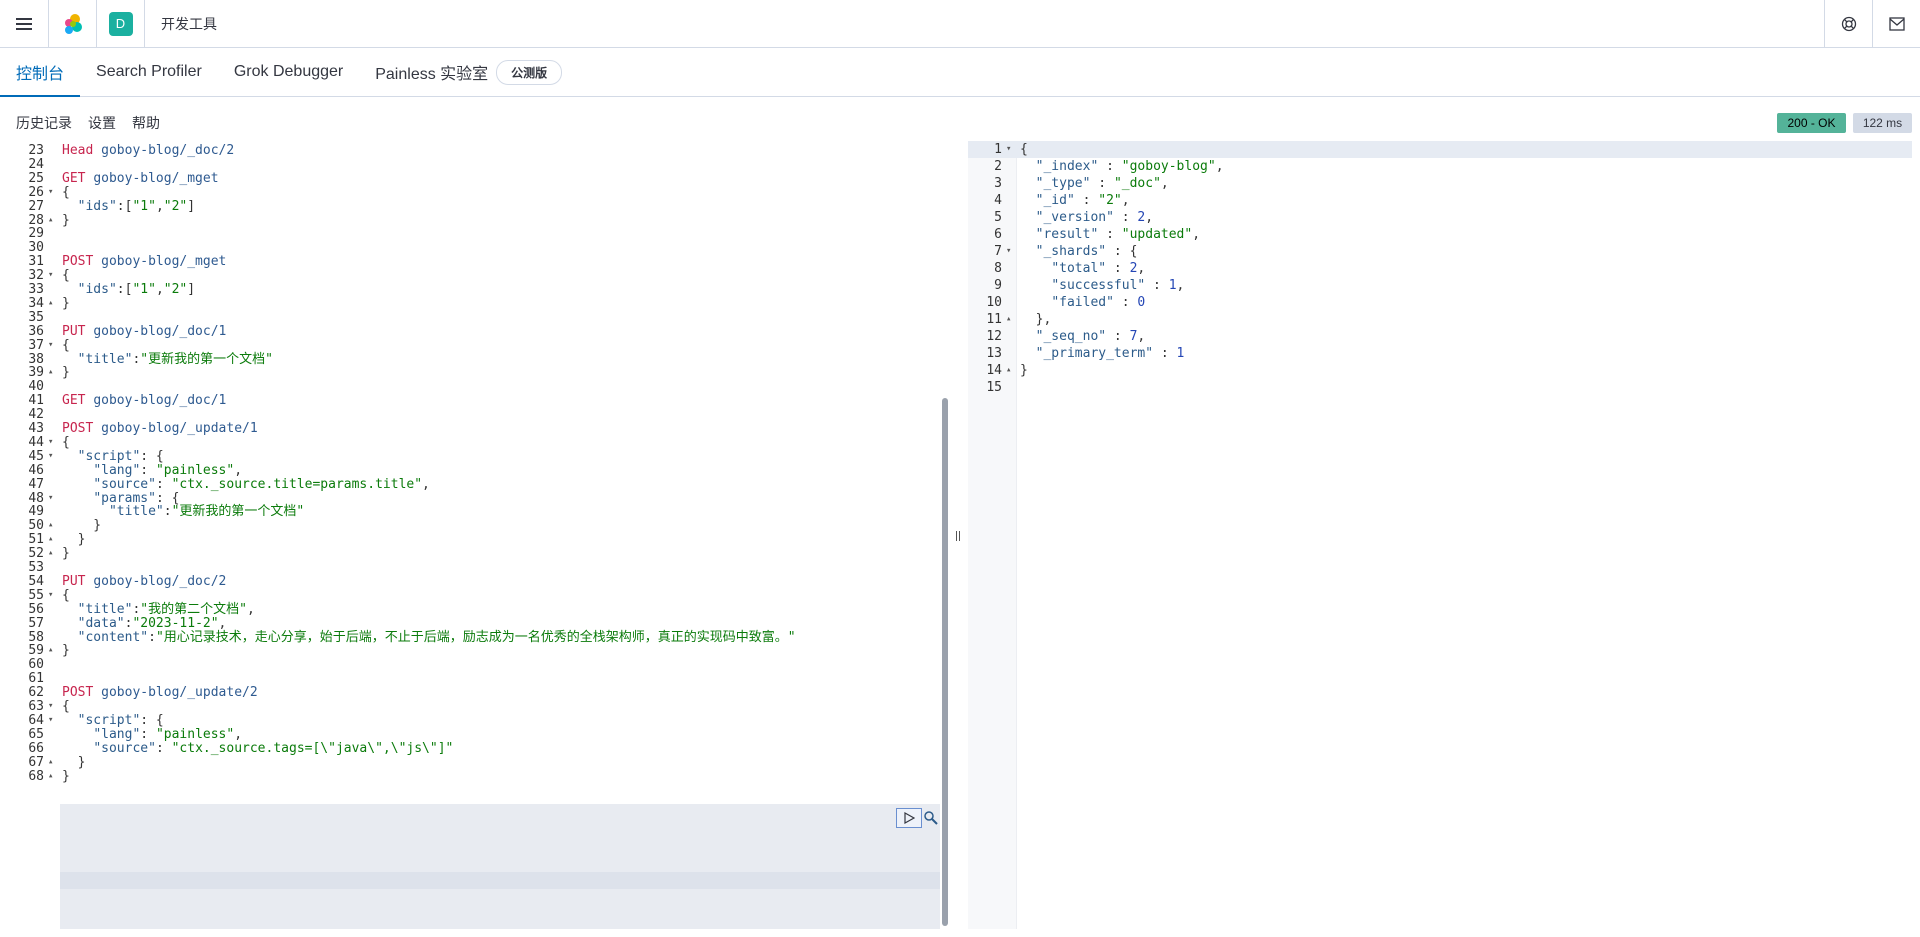 The width and height of the screenshot is (1920, 937). What do you see at coordinates (288, 72) in the screenshot?
I see `tab-grok-debugger: Grok Debugger` at bounding box center [288, 72].